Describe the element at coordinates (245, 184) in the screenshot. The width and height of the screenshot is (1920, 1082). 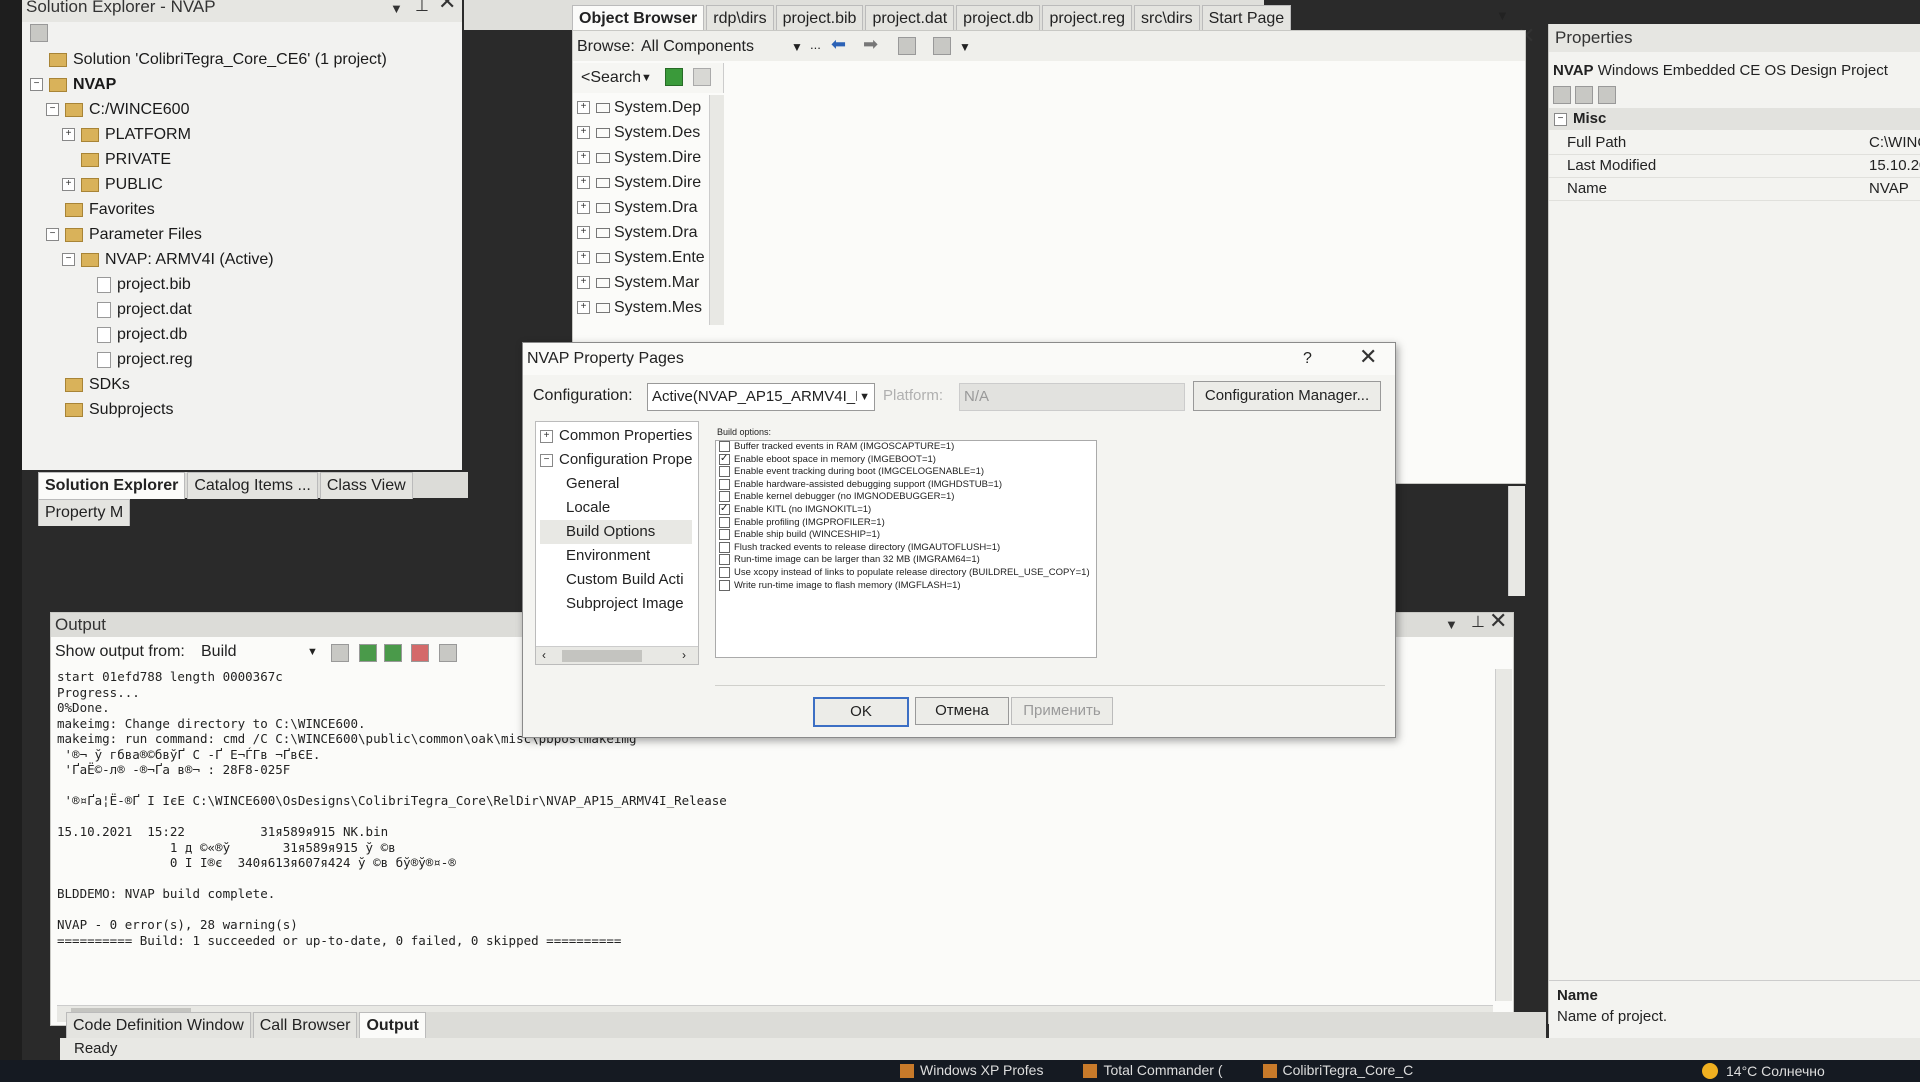
I see `tree-item: + PUBLIC` at that location.